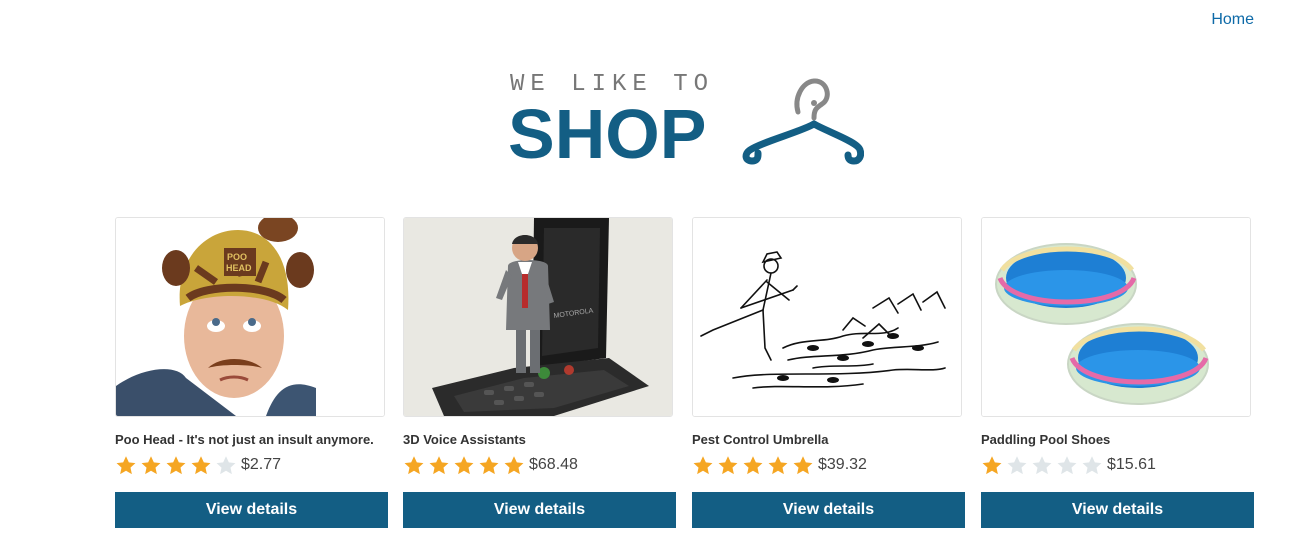 This screenshot has width=1310, height=555. I want to click on product-price: $39.32, so click(842, 464).